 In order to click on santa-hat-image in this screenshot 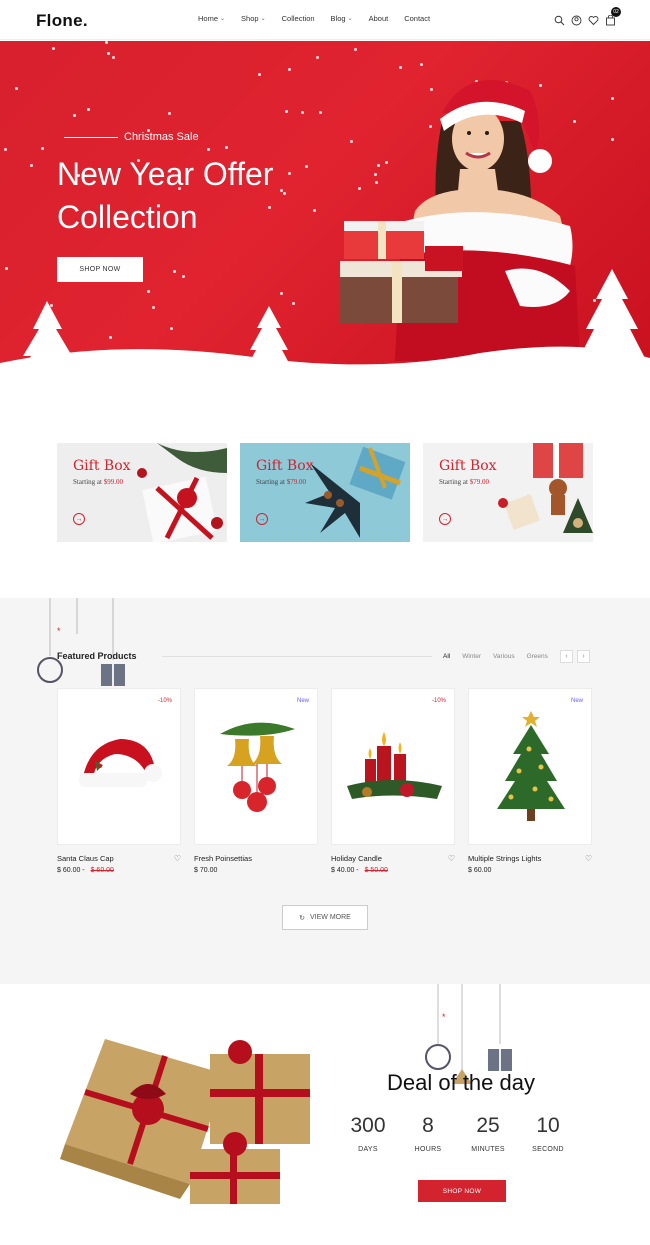, I will do `click(120, 763)`.